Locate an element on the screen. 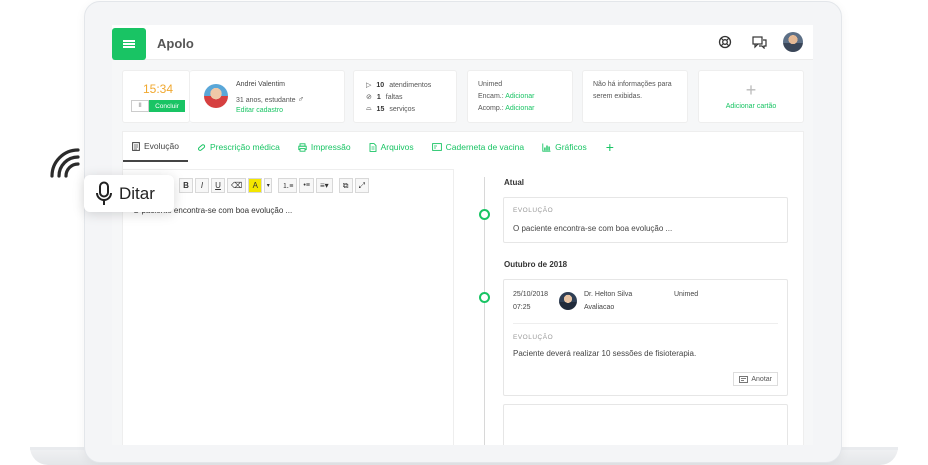 This screenshot has height=465, width=928. tab-prescricao: Prescrição médica is located at coordinates (238, 147).